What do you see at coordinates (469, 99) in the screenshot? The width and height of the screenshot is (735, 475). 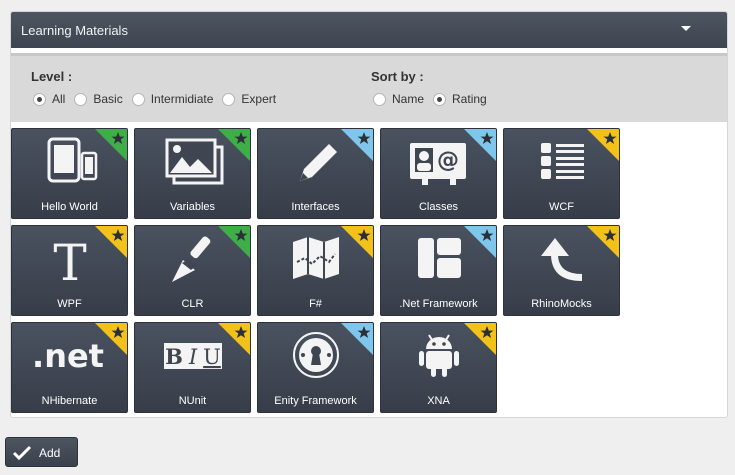 I see `radio-label: Rating` at bounding box center [469, 99].